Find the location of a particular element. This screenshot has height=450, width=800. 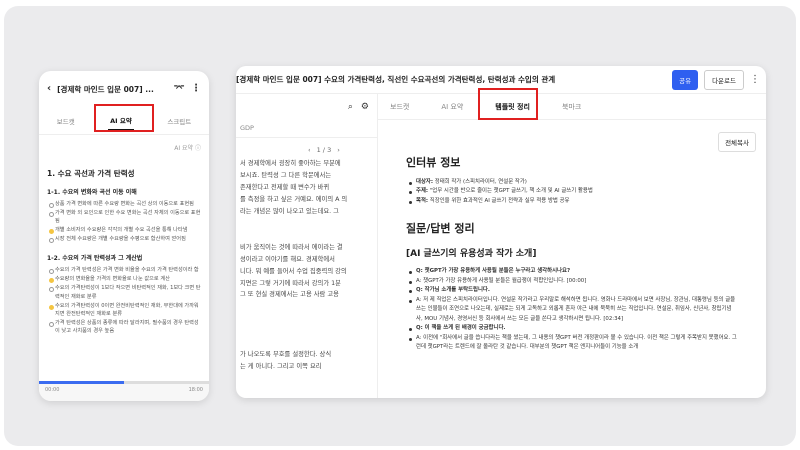

keyword-chip: GDP is located at coordinates (306, 129).